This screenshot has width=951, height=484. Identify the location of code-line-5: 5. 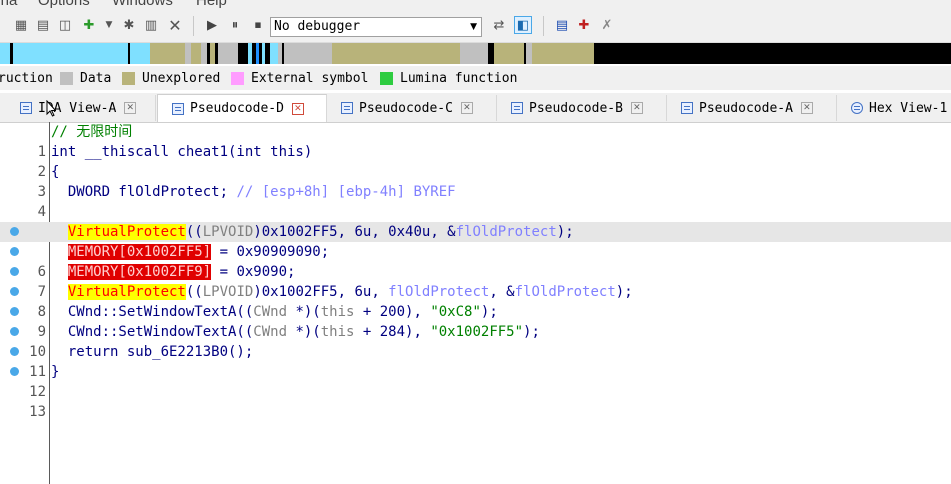
(475, 221).